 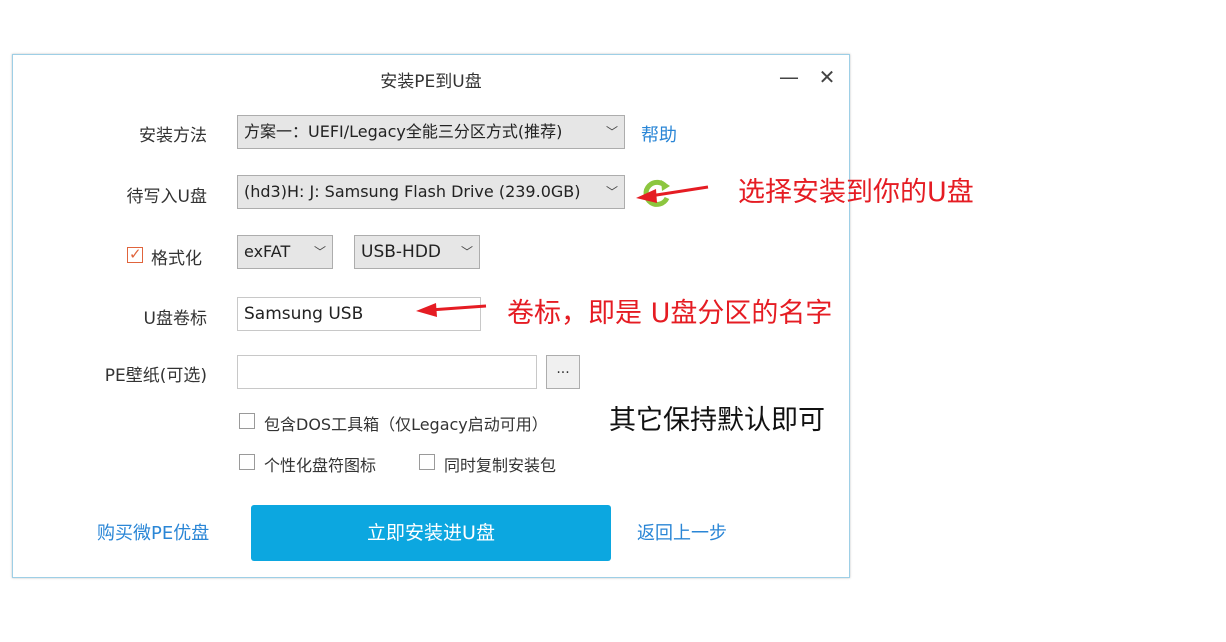 I want to click on annotation-keep-default: 其它保持默认即可, so click(x=717, y=420).